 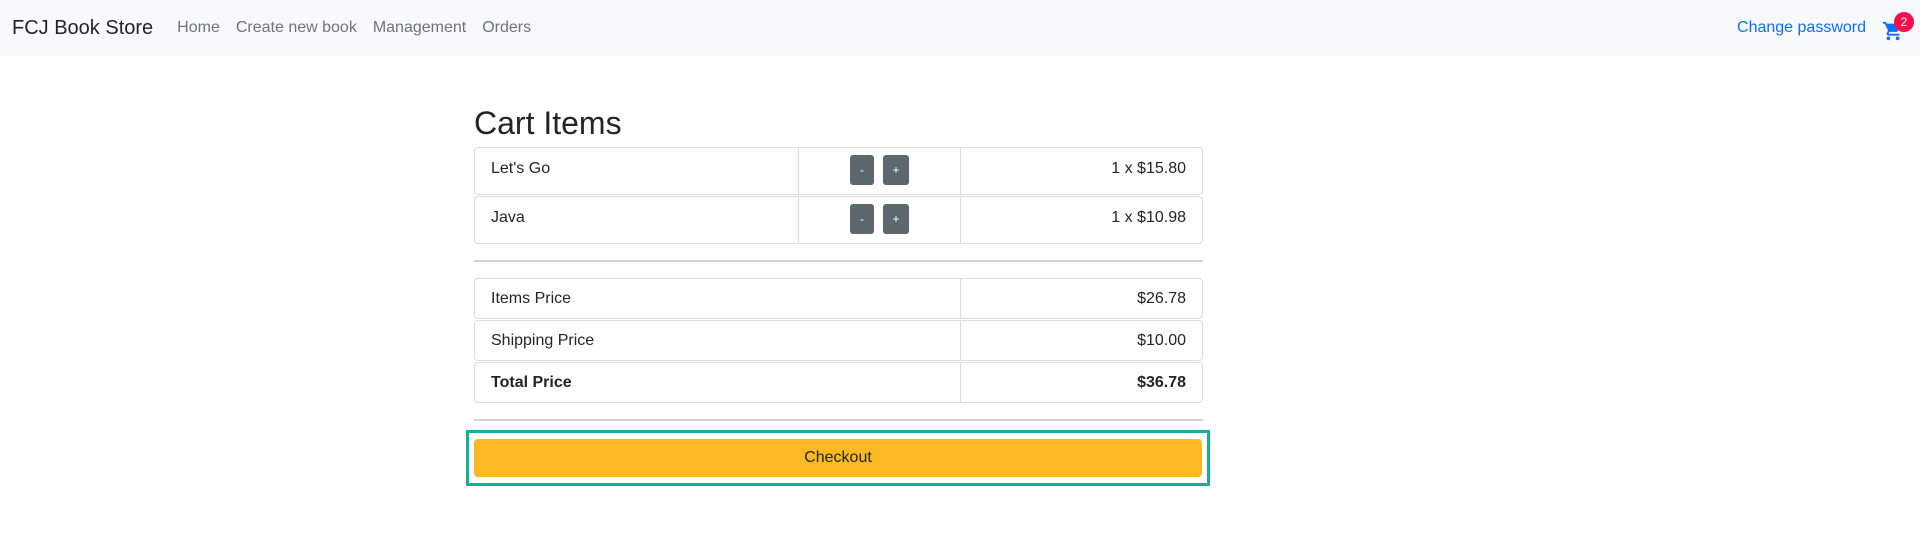 I want to click on cart-item-quantity-price: 1 x $10.98, so click(x=1081, y=220).